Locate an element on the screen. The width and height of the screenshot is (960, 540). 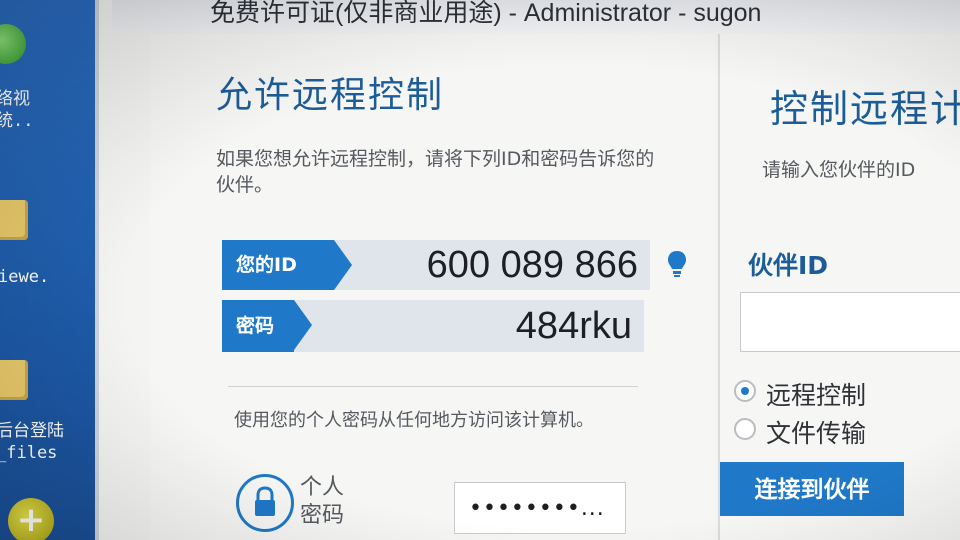
control-remote-heading: 控制远程计 is located at coordinates (865, 109).